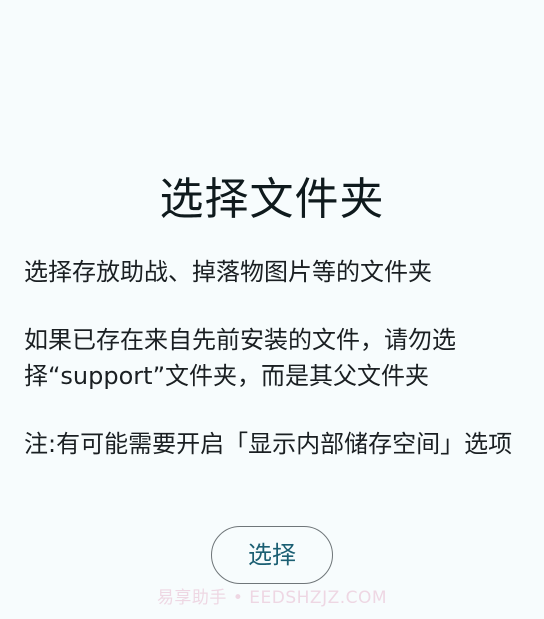 This screenshot has height=619, width=544. I want to click on page-title: 选择文件夹, so click(272, 199).